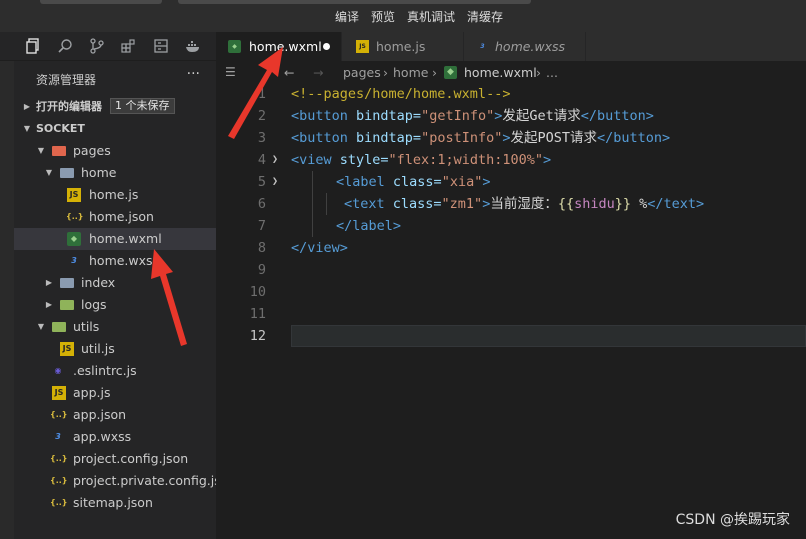  Describe the element at coordinates (115, 129) in the screenshot. I see `project-section: ▼ SOCKET` at that location.